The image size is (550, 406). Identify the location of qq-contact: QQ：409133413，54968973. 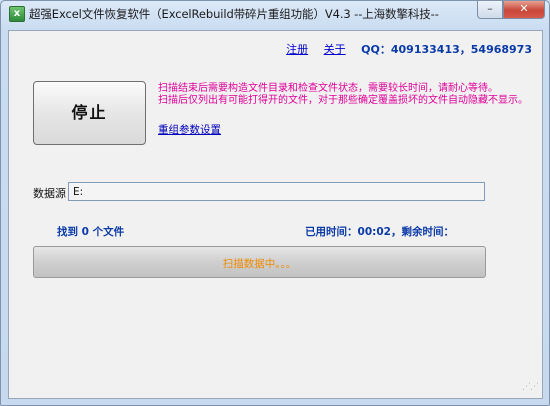
(446, 49).